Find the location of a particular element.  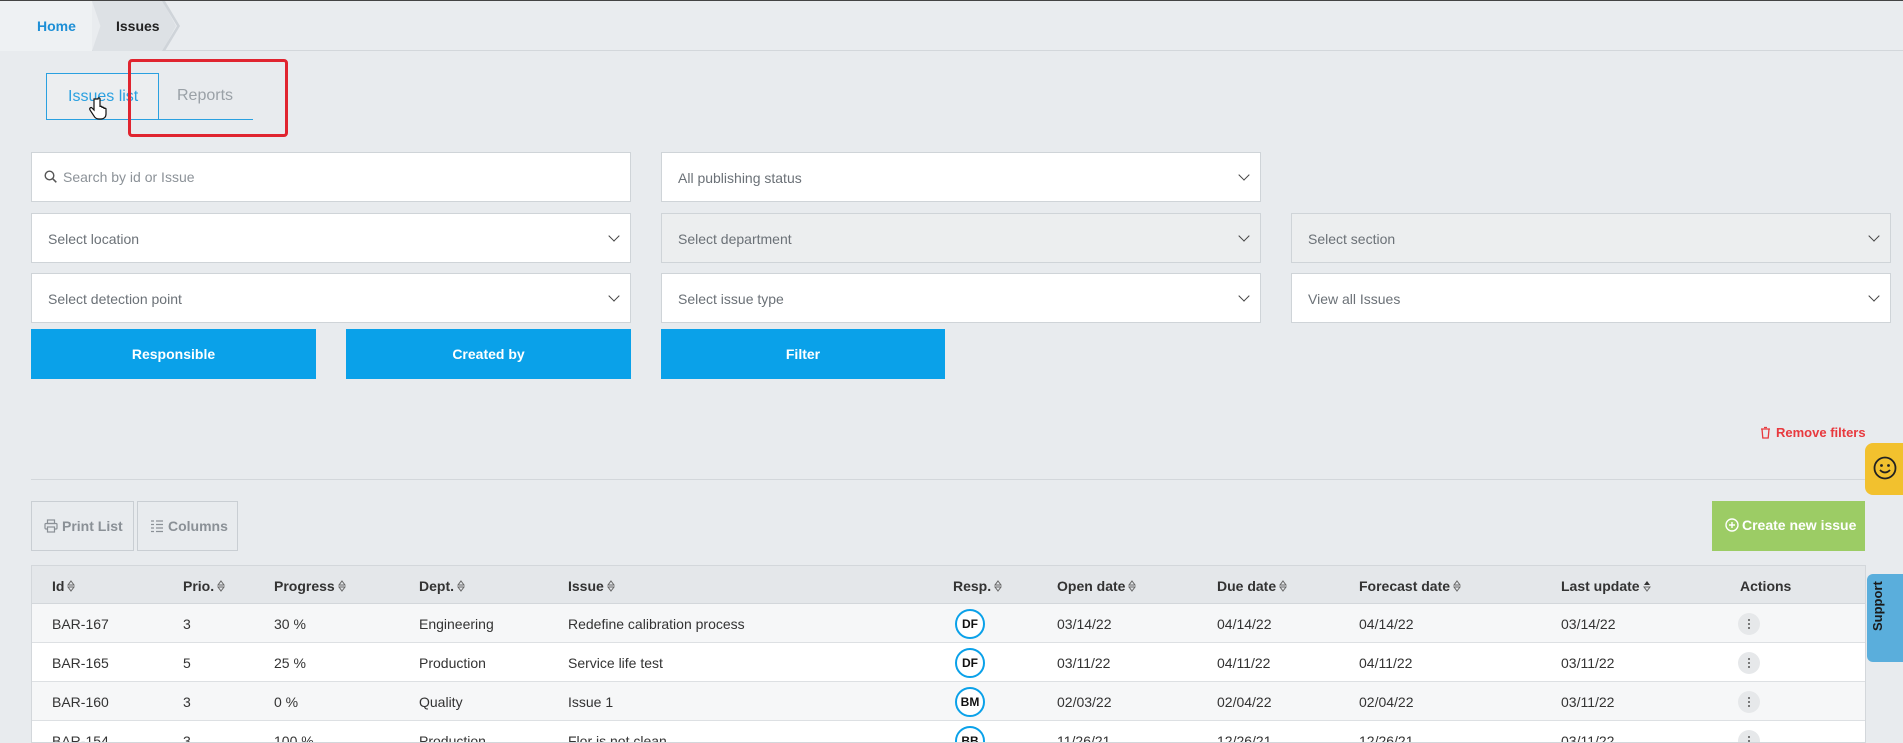

cell-dept: Engineering is located at coordinates (456, 624).